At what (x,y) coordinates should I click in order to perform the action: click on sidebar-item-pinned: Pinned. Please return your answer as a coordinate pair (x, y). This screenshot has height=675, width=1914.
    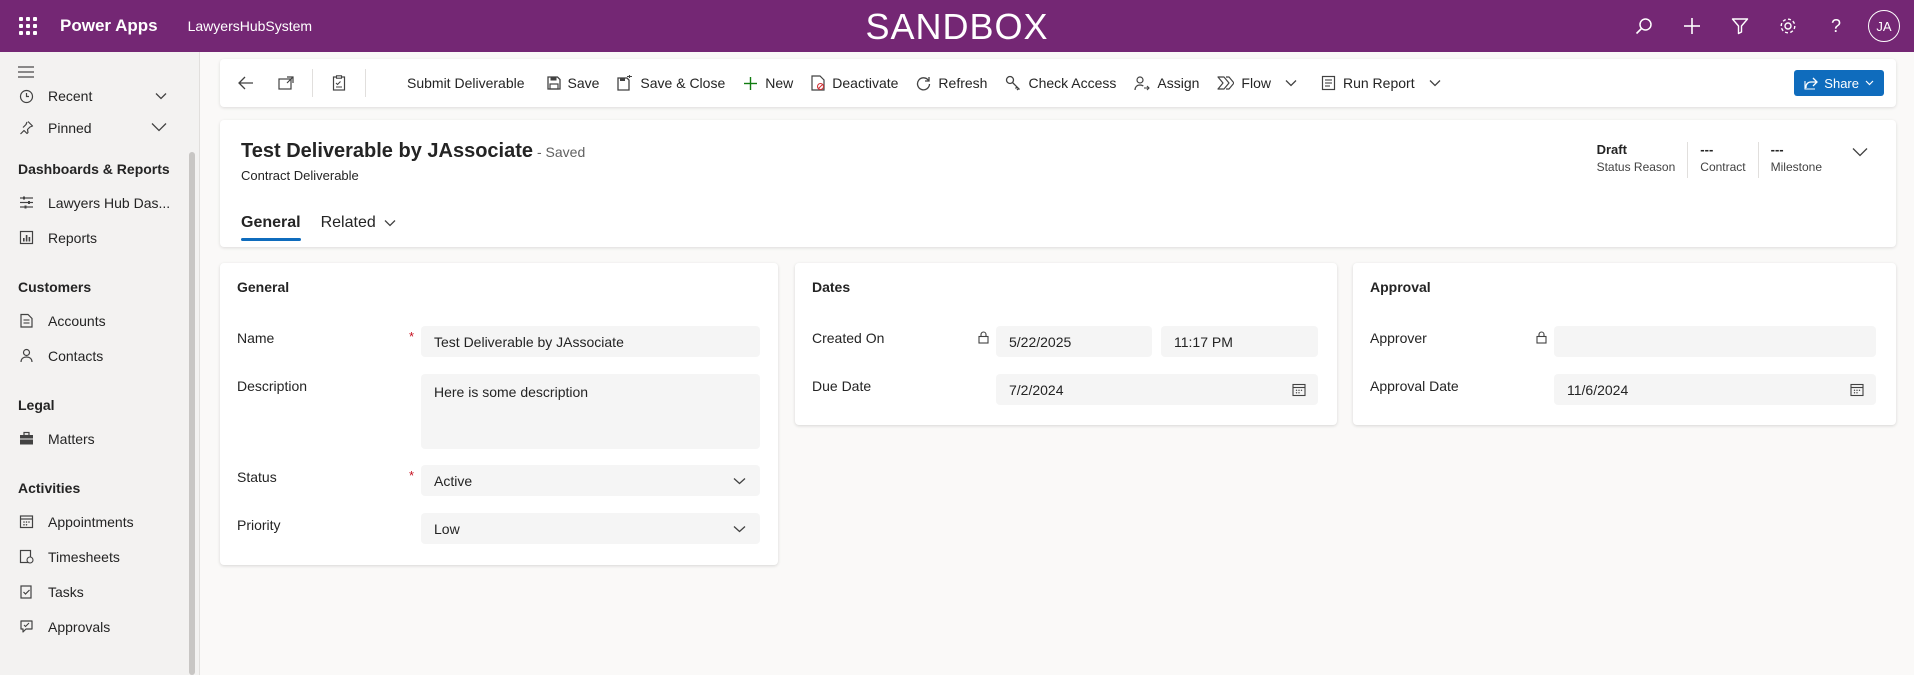
    Looking at the image, I should click on (99, 127).